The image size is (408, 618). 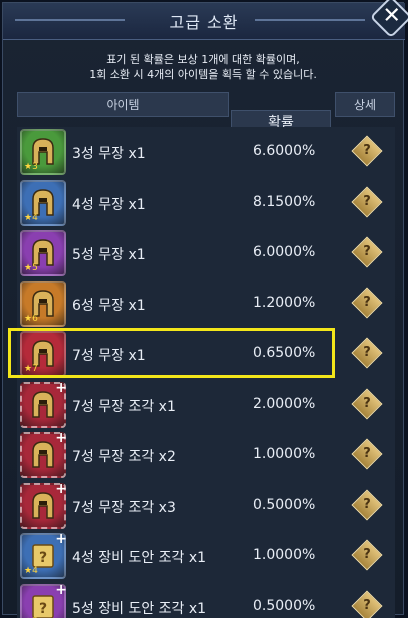 I want to click on reward-row: +7성 무장 조각 x1 2.0000%?, so click(x=206, y=407).